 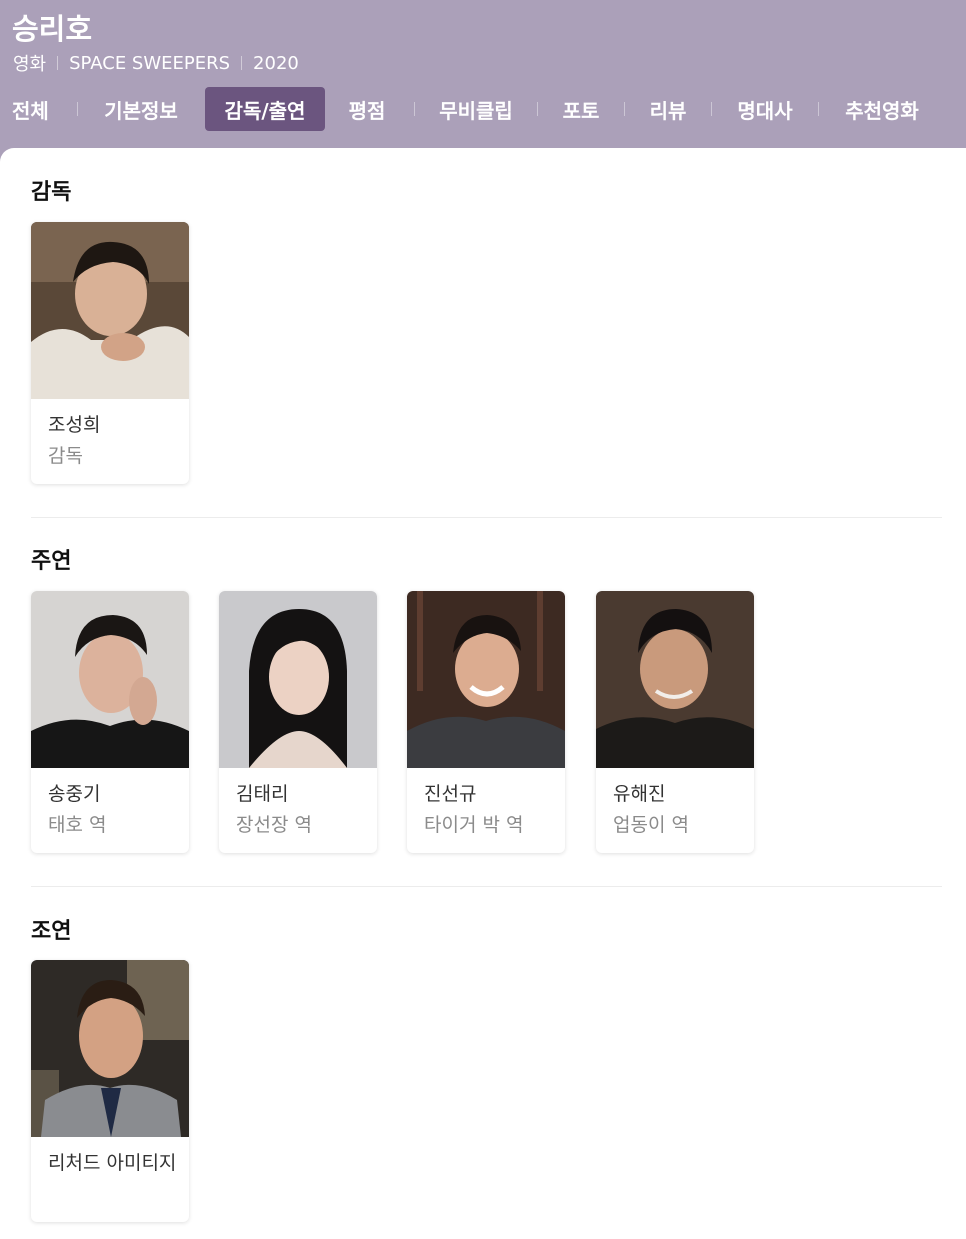 I want to click on section-title: 감독, so click(x=51, y=192).